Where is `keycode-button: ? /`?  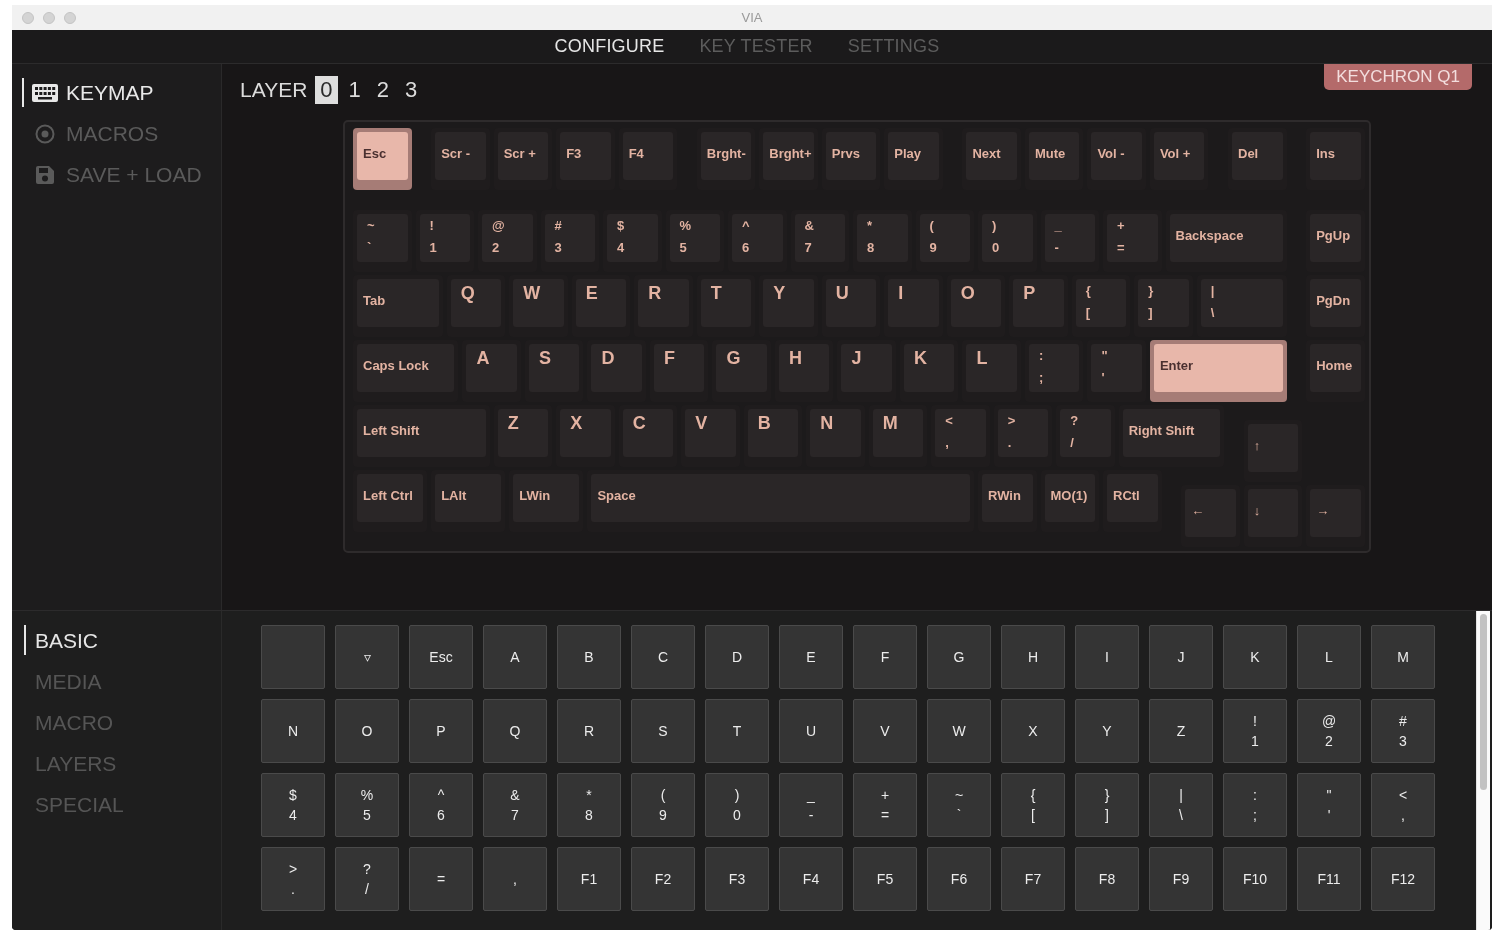
keycode-button: ? / is located at coordinates (367, 879).